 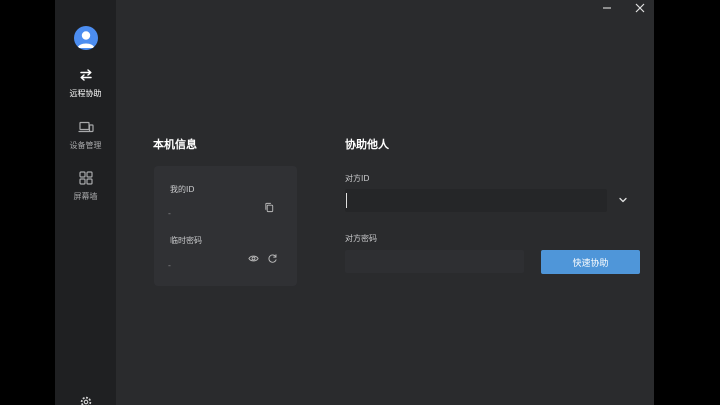 I want to click on quick-assist-button: 快速协助, so click(x=590, y=262).